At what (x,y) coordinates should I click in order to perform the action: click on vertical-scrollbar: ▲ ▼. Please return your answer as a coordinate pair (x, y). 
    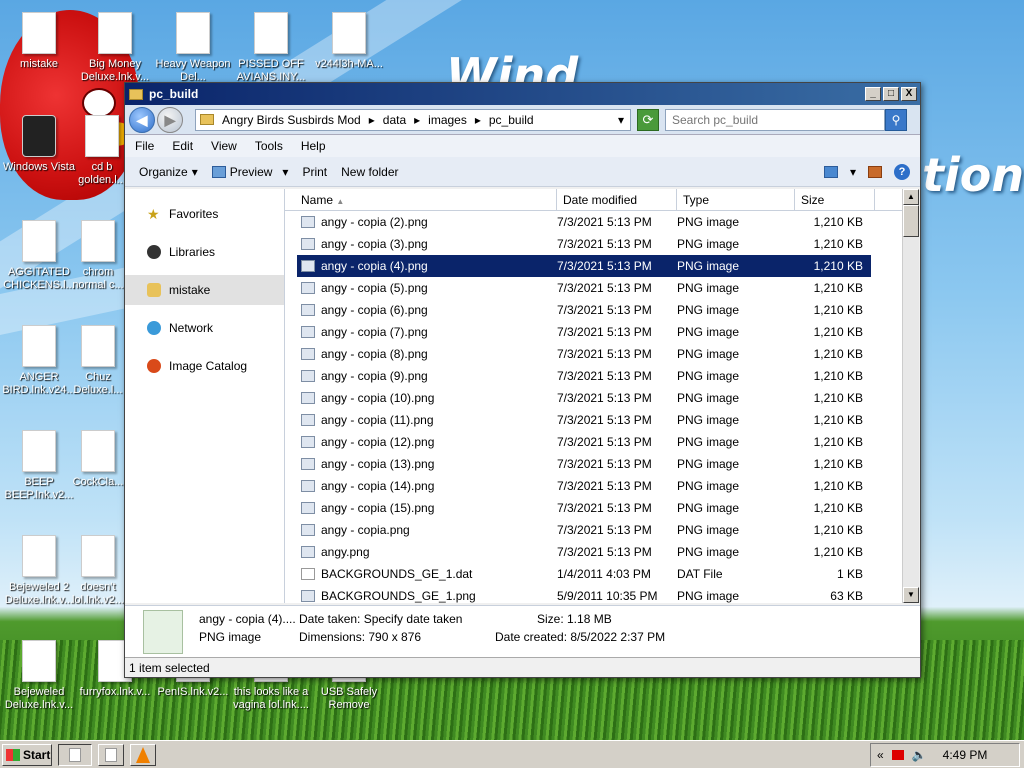
    Looking at the image, I should click on (910, 396).